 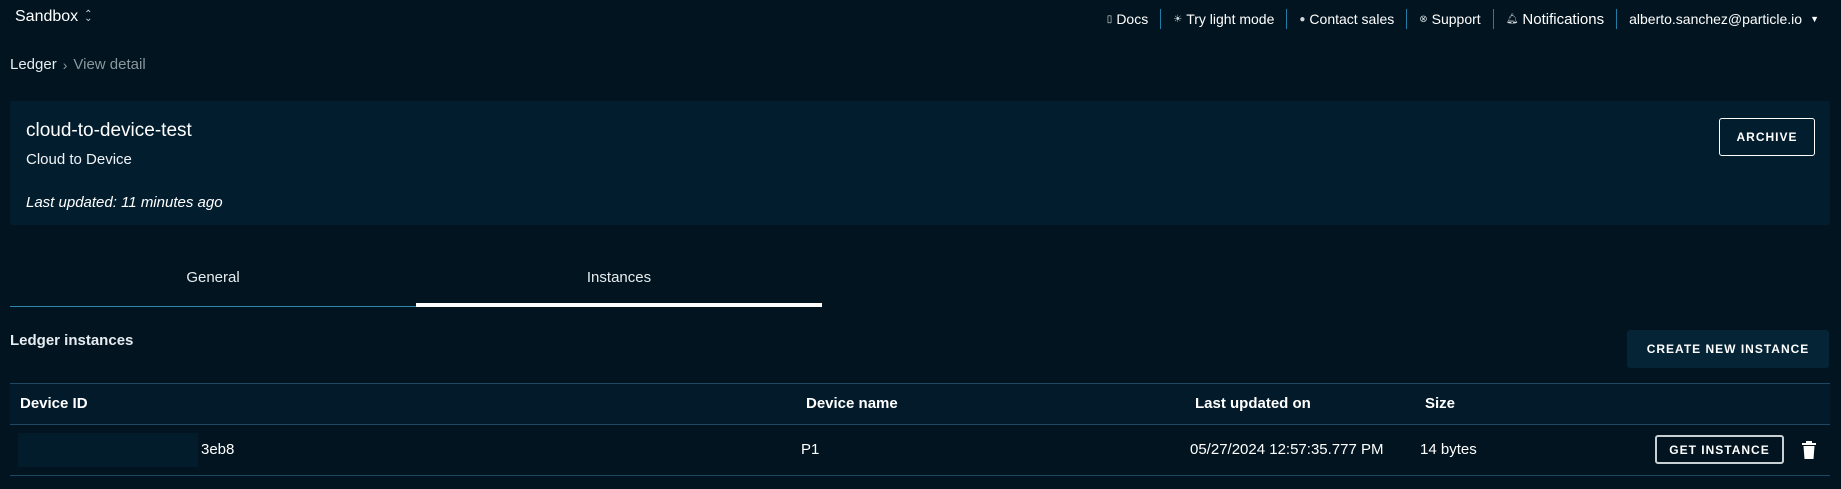 What do you see at coordinates (1728, 349) in the screenshot?
I see `create-new-instance-button: CREATE NEW INSTANCE` at bounding box center [1728, 349].